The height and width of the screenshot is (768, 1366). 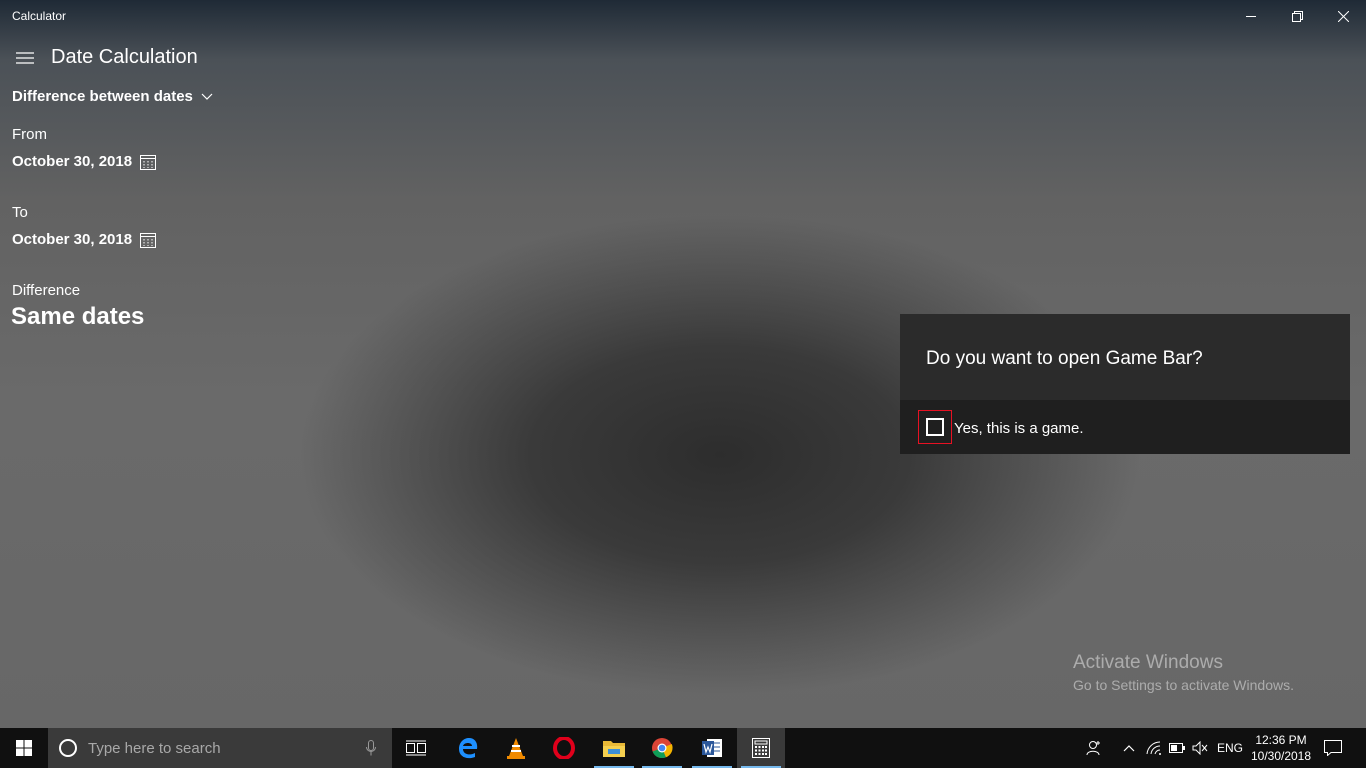 I want to click on game-bar-question: Do you want to open Game Bar?, so click(x=1064, y=358).